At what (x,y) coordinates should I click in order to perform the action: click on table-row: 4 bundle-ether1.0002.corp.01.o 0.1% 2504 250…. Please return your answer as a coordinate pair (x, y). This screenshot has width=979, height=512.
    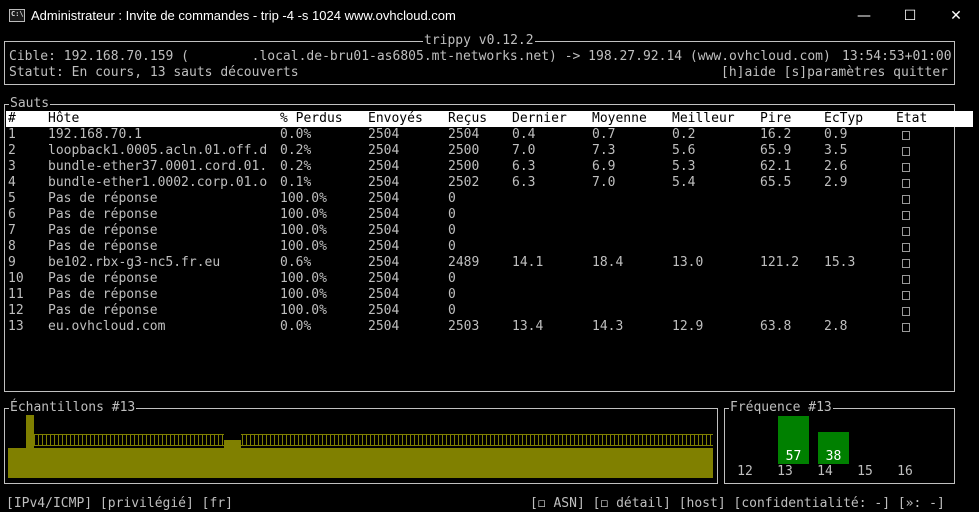
    Looking at the image, I should click on (489, 183).